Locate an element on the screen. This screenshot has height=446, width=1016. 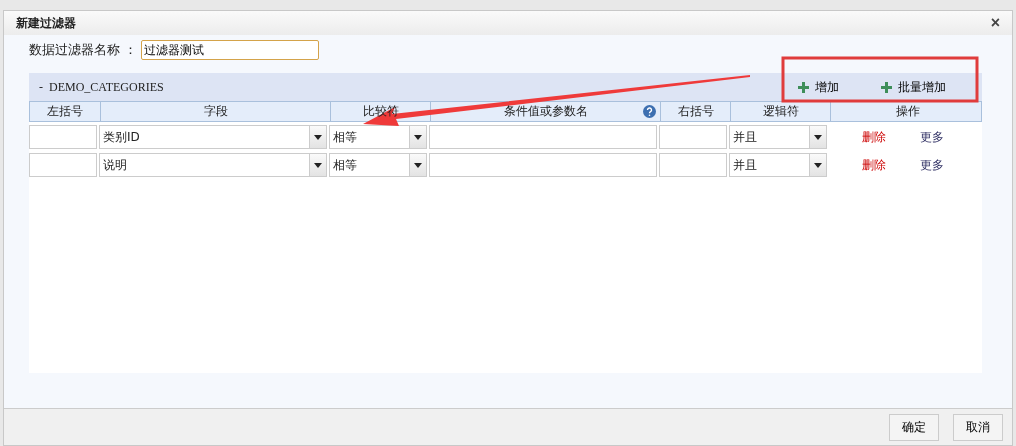
collapse-toggle: - is located at coordinates (41, 87).